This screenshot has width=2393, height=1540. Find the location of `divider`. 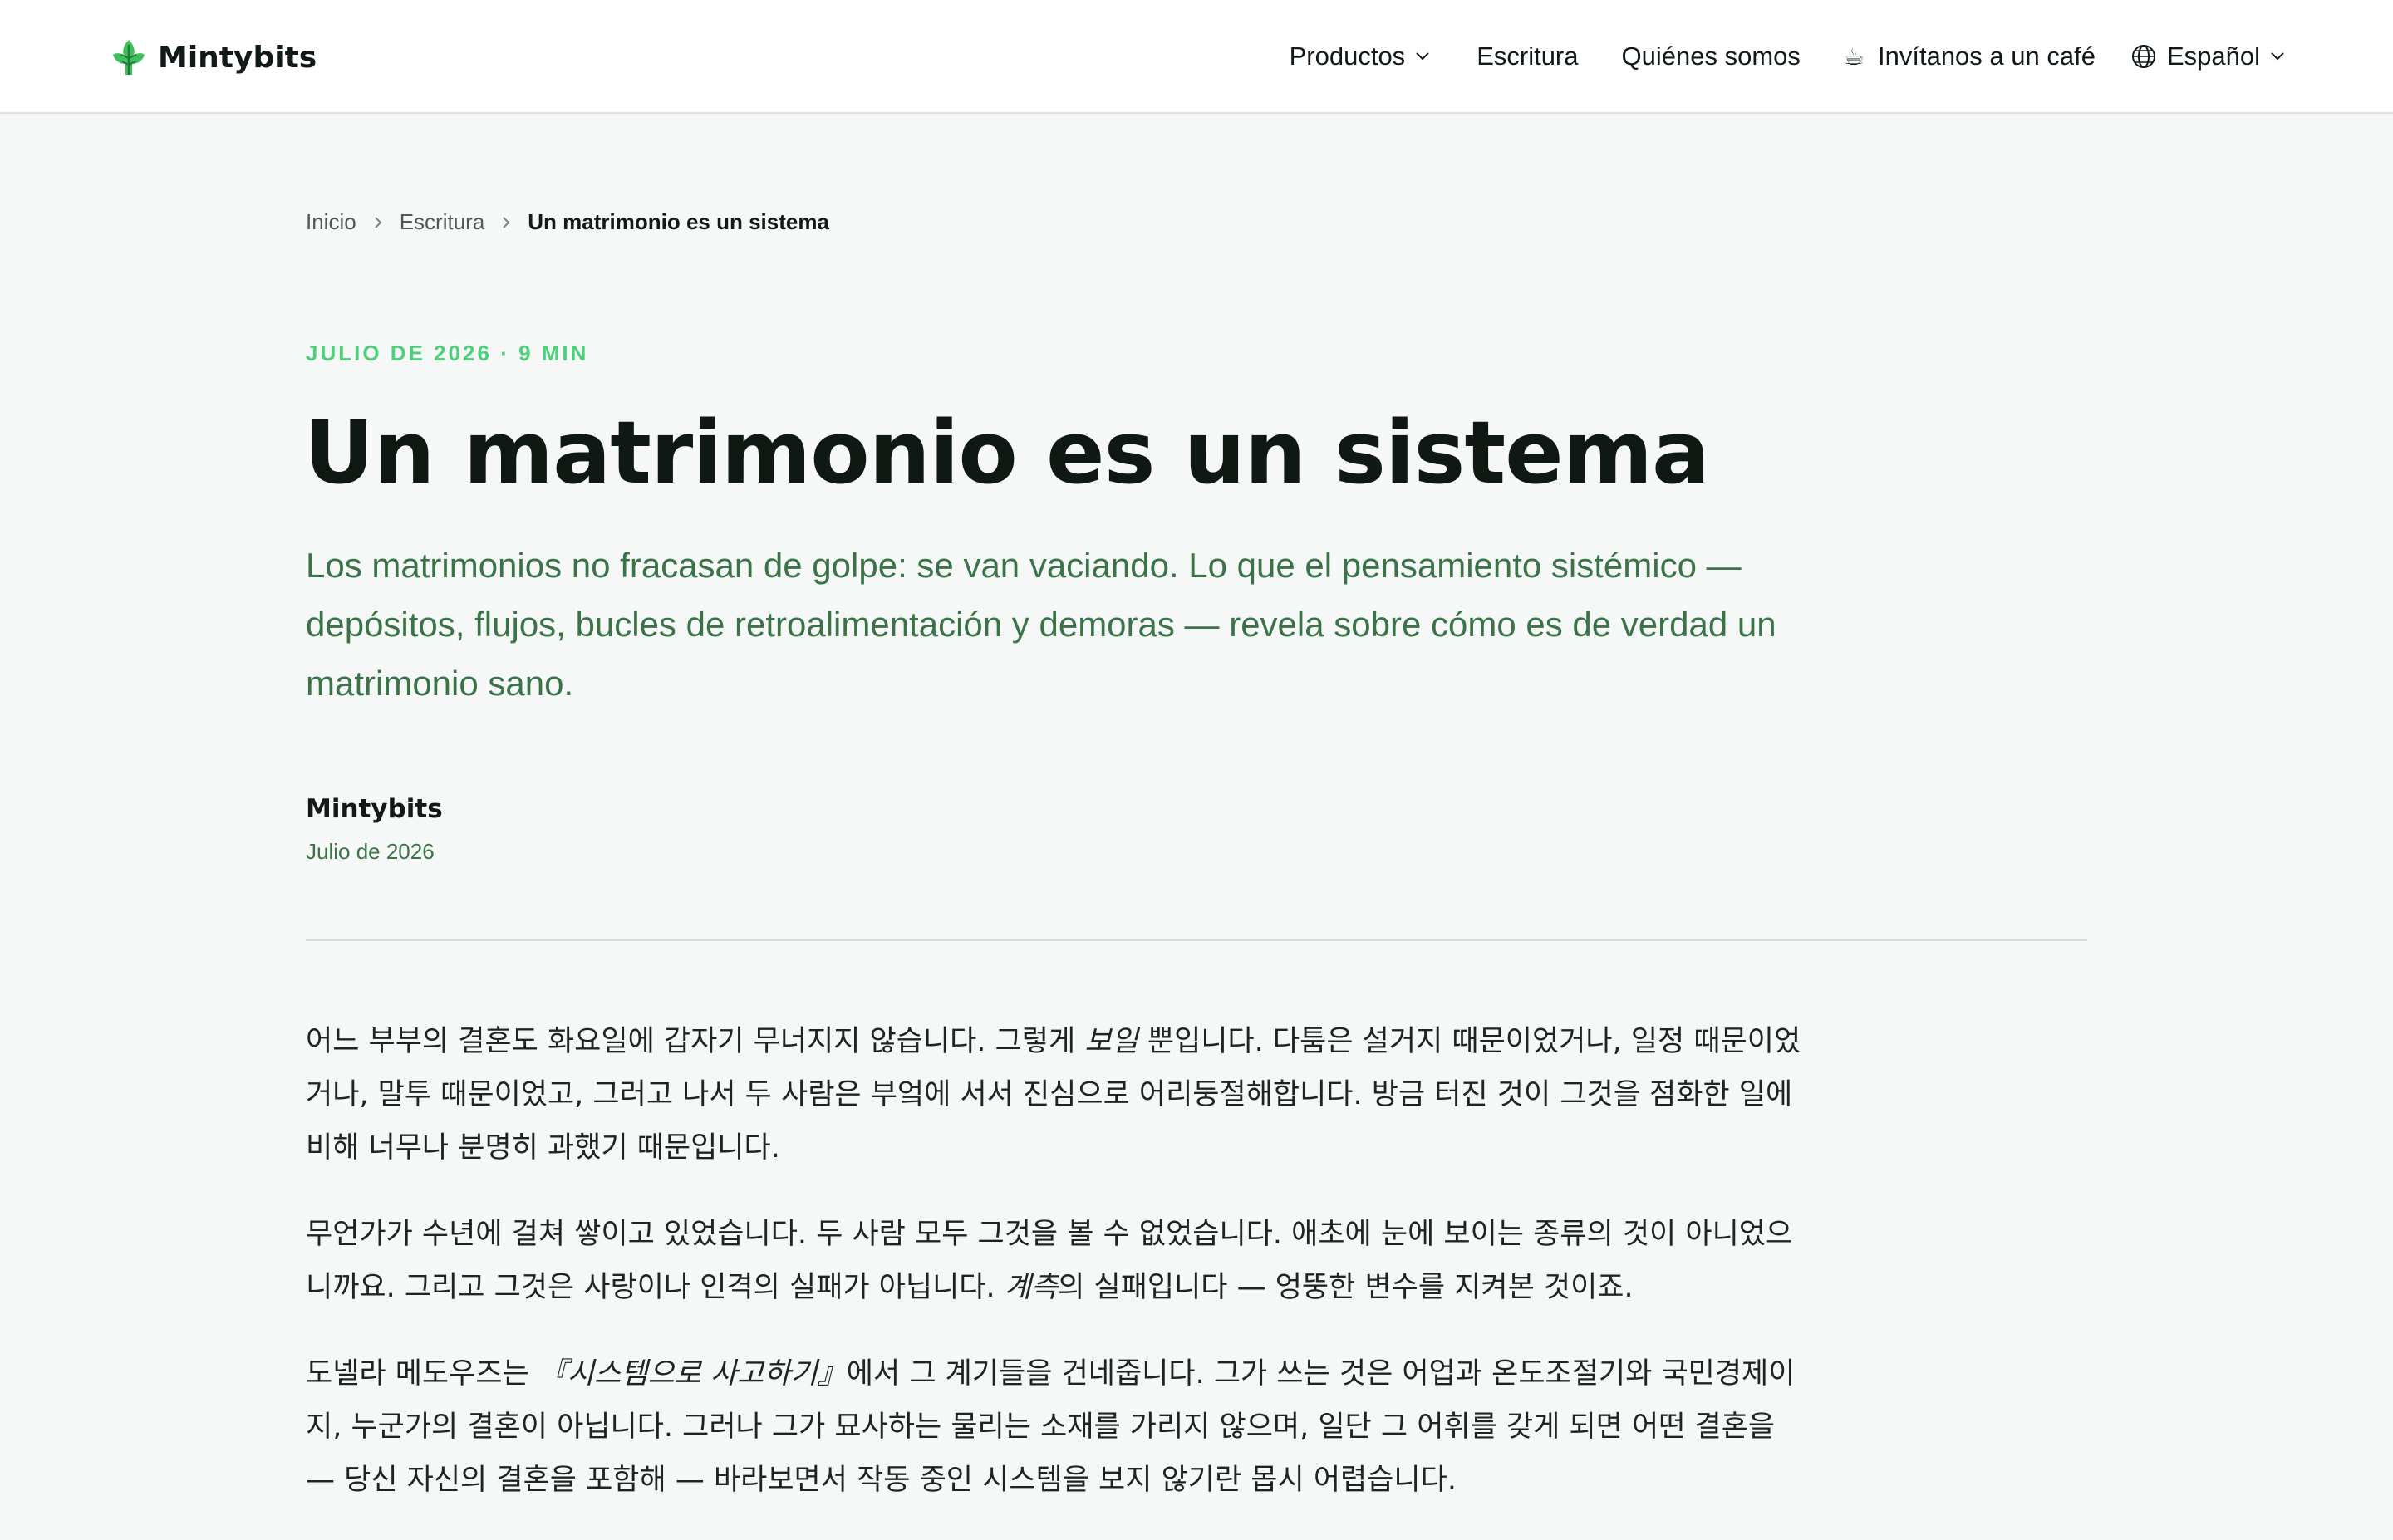

divider is located at coordinates (1196, 940).